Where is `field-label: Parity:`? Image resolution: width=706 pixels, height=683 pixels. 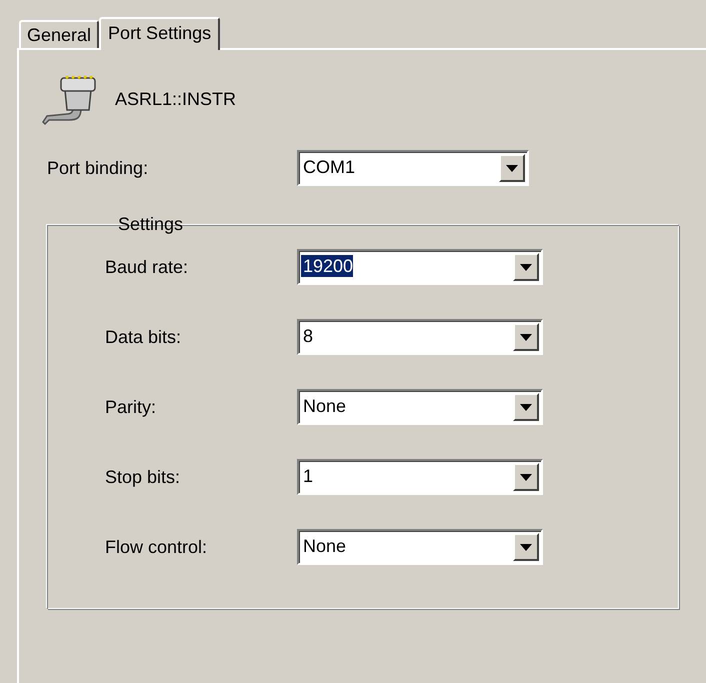
field-label: Parity: is located at coordinates (131, 407).